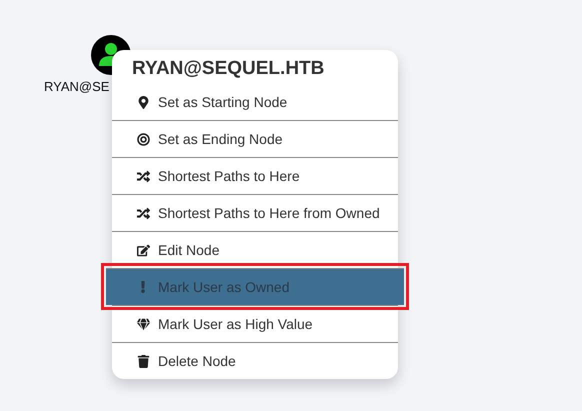  What do you see at coordinates (77, 86) in the screenshot?
I see `node-label: RYAN@SE` at bounding box center [77, 86].